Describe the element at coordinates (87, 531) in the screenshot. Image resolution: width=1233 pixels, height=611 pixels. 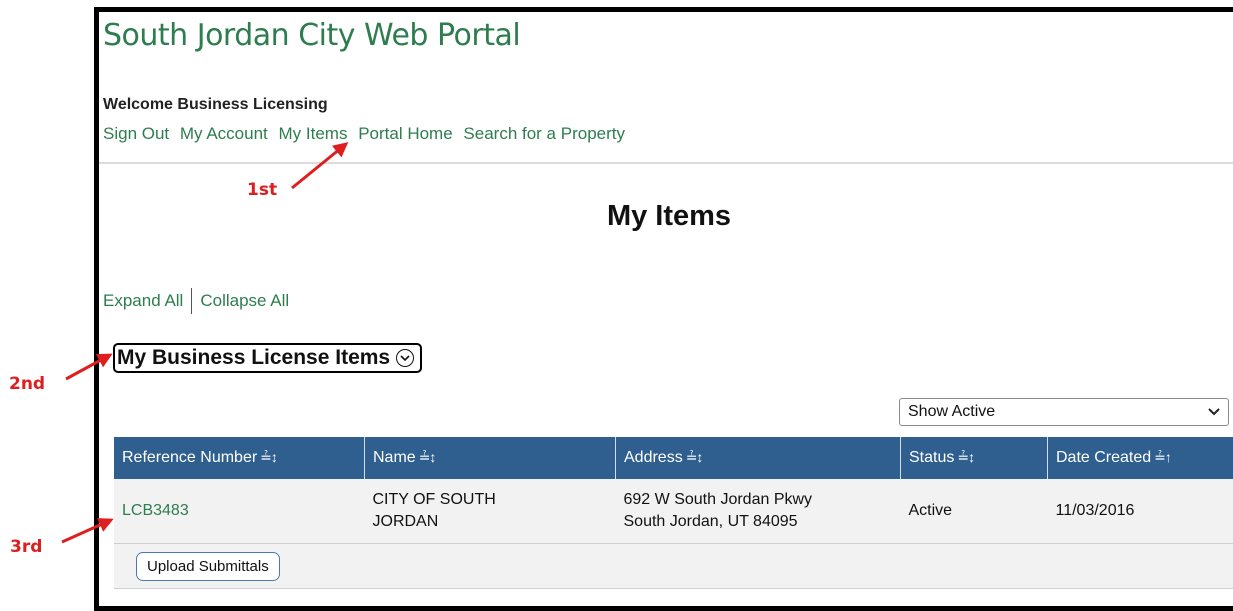
I see `arrow-third` at that location.